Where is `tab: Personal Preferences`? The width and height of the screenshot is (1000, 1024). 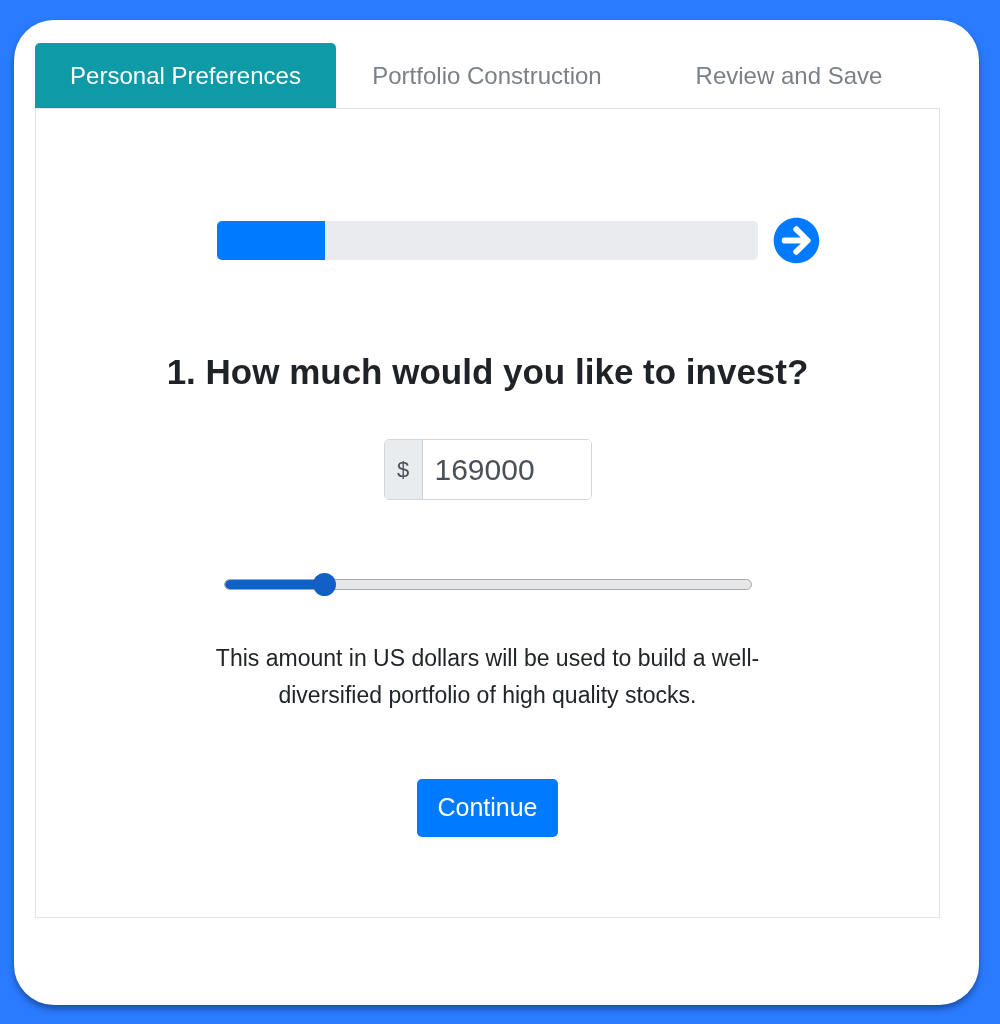
tab: Personal Preferences is located at coordinates (185, 75).